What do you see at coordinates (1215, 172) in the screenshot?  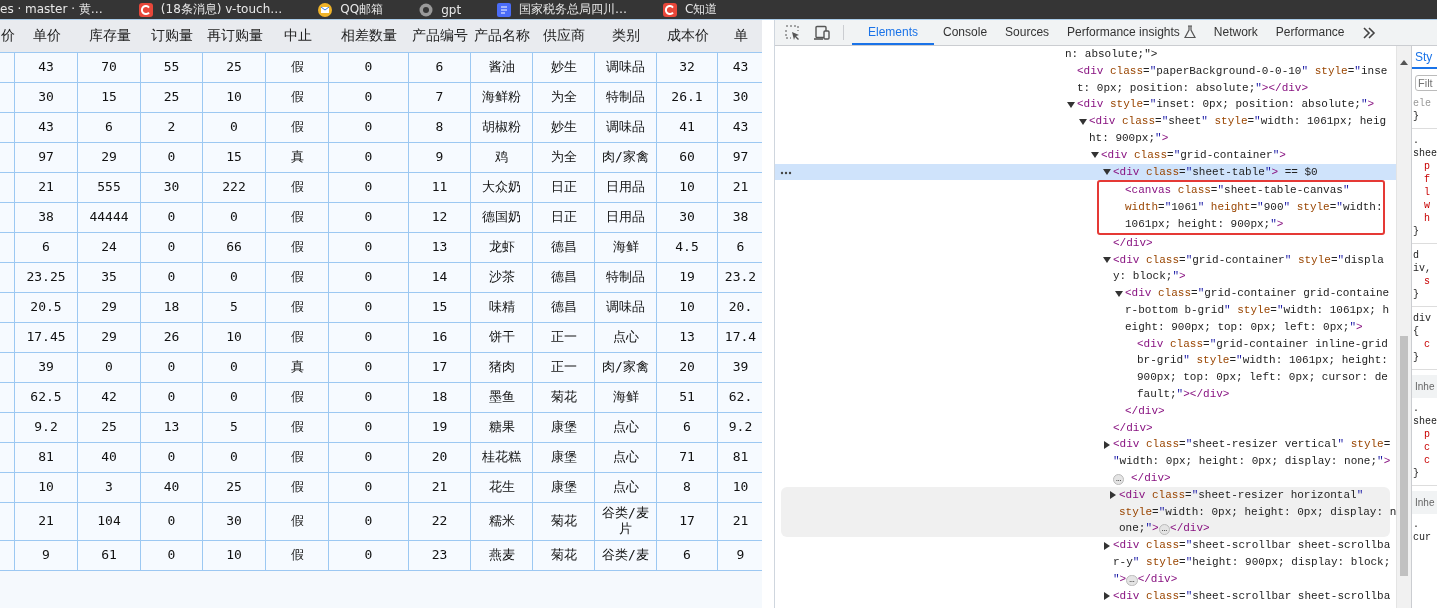 I see `dom-node: <div class="sheet-table"> == $0` at bounding box center [1215, 172].